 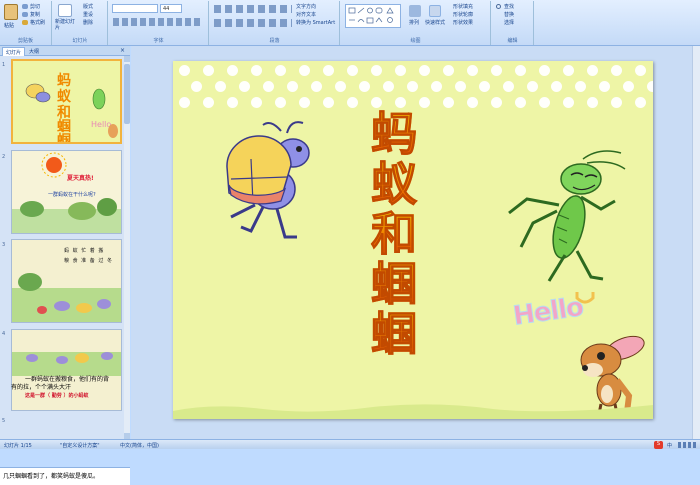 What do you see at coordinates (64, 96) in the screenshot?
I see `svg-text: 蚁` at bounding box center [64, 96].